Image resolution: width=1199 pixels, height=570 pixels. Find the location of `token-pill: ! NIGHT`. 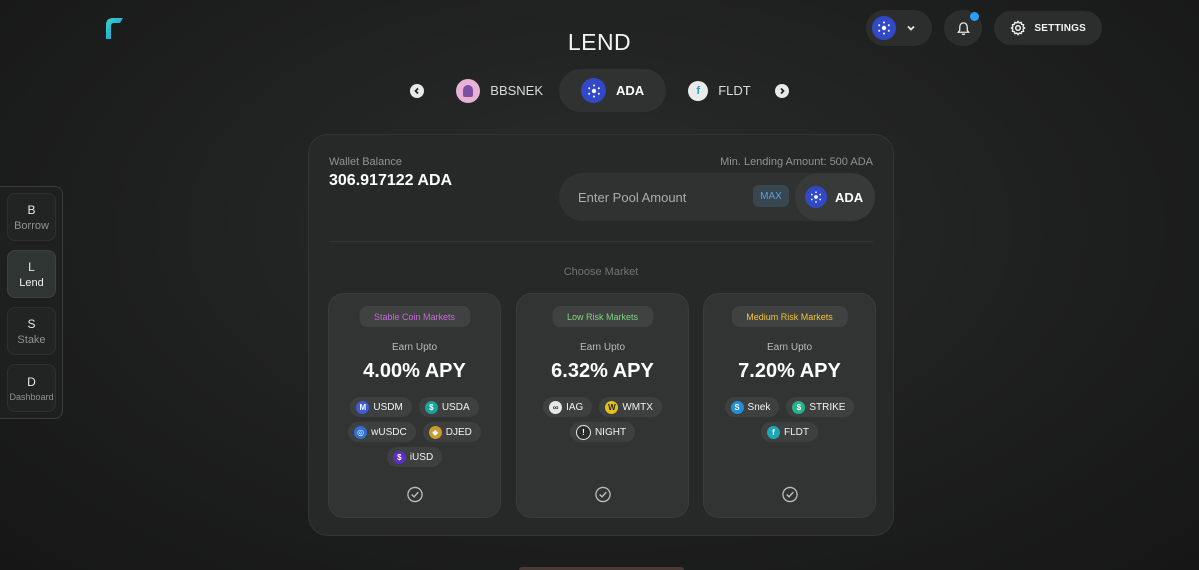

token-pill: ! NIGHT is located at coordinates (602, 432).